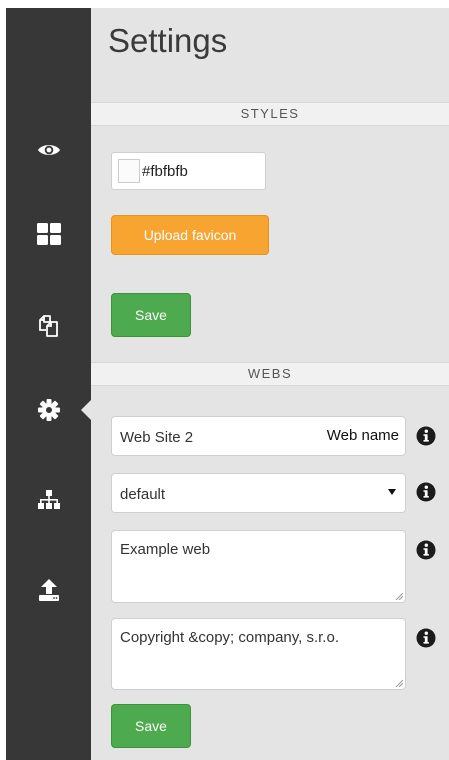  I want to click on sitemap-icon, so click(48, 499).